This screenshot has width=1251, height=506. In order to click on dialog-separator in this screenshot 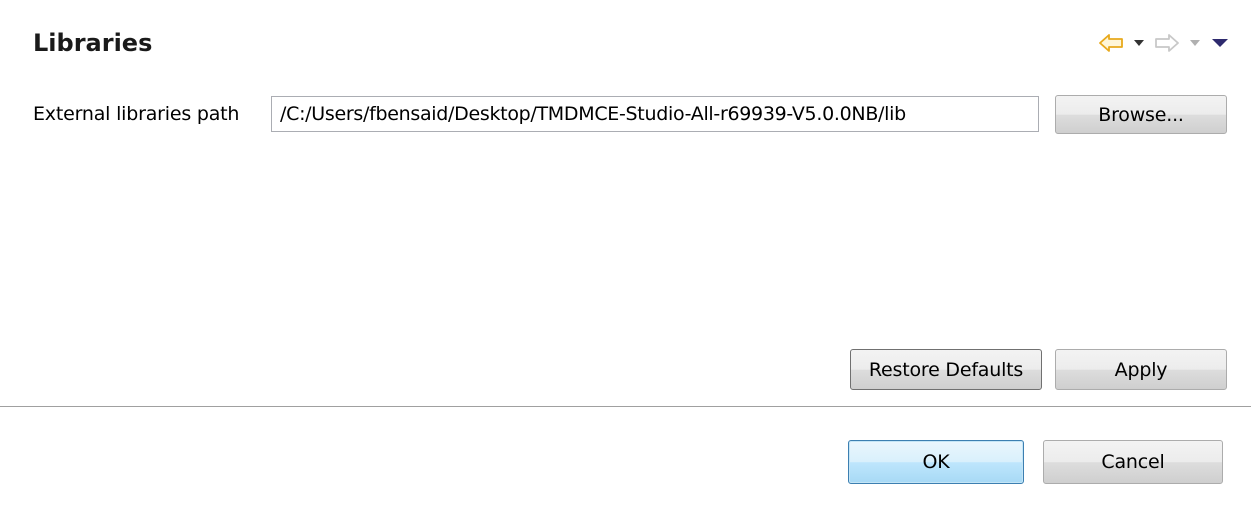, I will do `click(625, 407)`.